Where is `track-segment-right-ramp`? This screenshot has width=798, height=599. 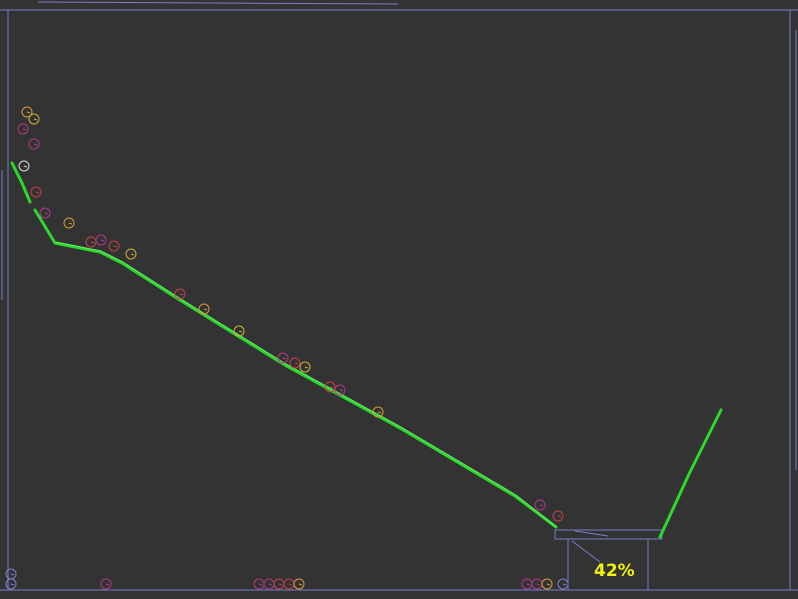
track-segment-right-ramp is located at coordinates (690, 473).